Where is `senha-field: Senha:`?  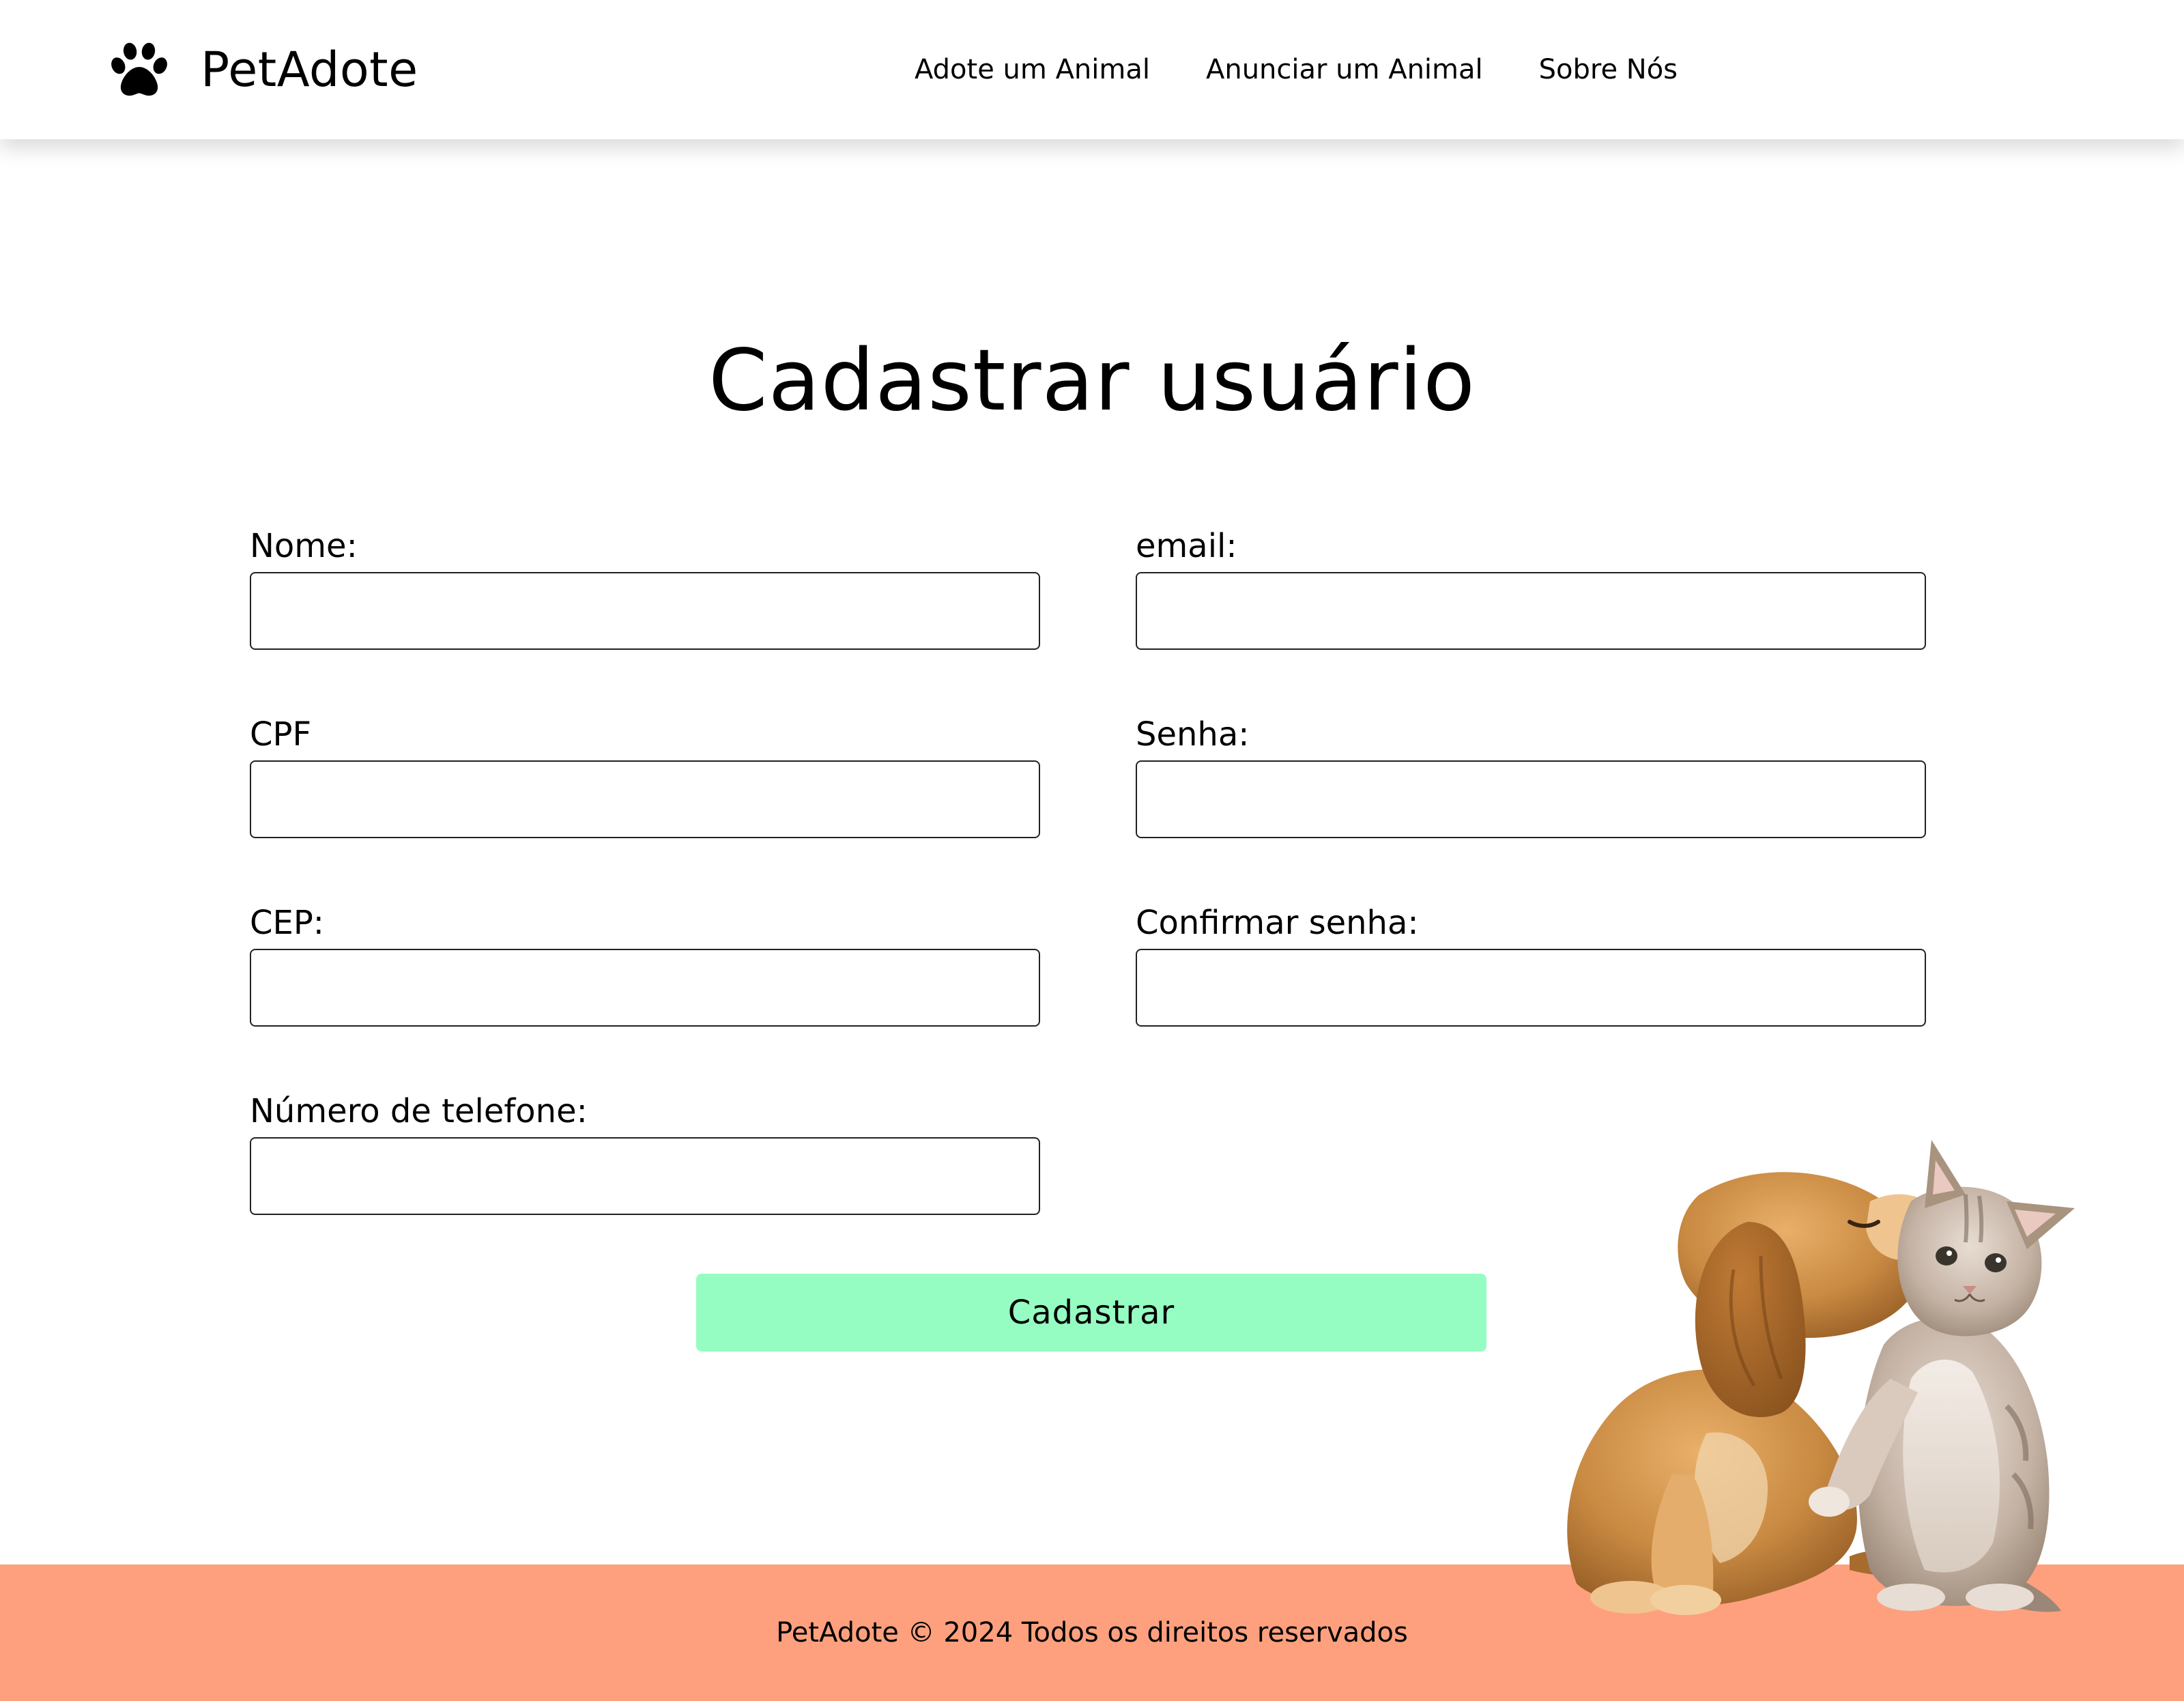
senha-field: Senha: is located at coordinates (1531, 776).